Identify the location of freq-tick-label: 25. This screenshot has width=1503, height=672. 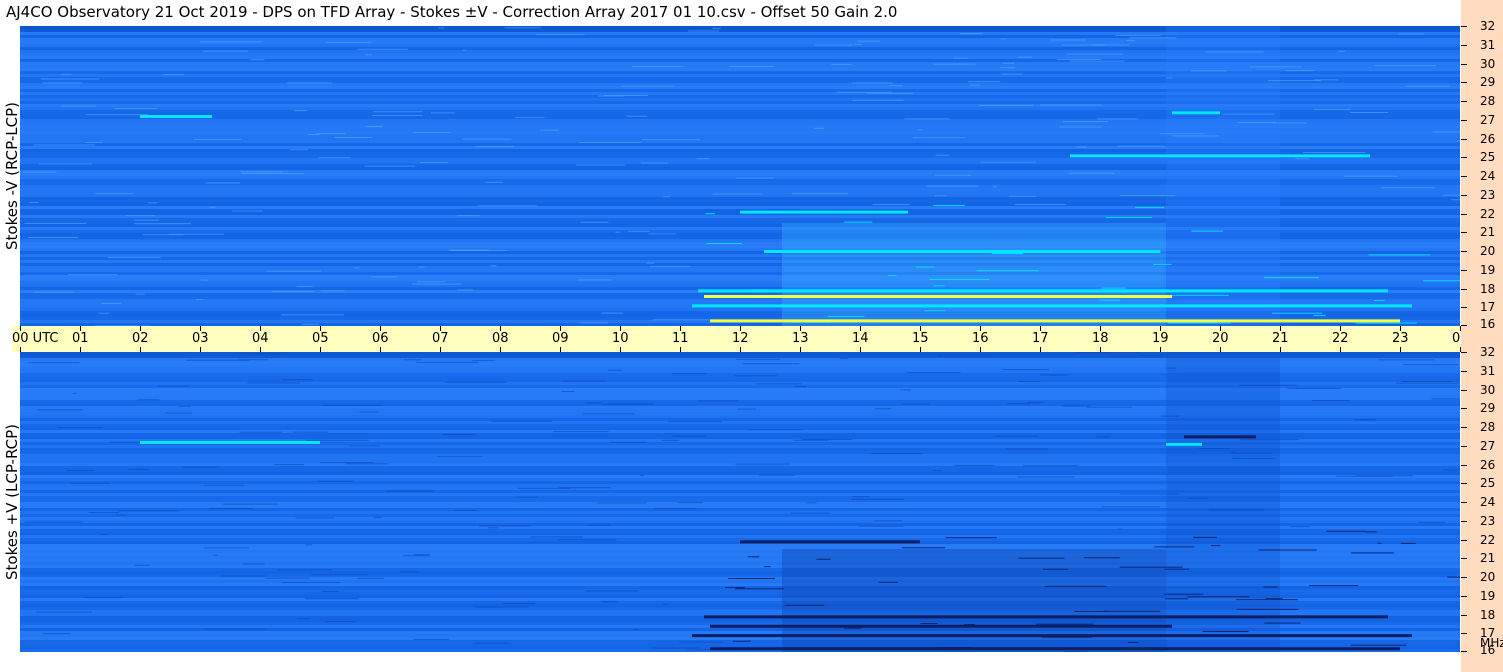
(1488, 483).